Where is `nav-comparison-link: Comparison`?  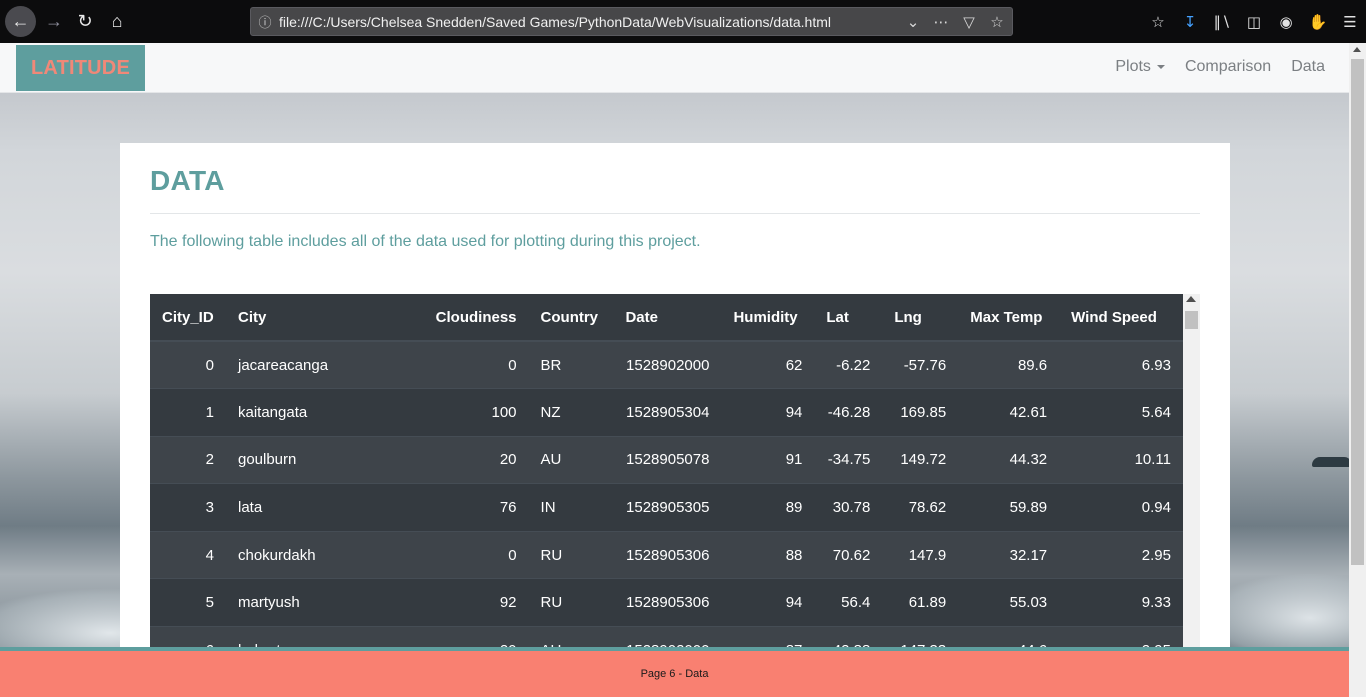 nav-comparison-link: Comparison is located at coordinates (1228, 67).